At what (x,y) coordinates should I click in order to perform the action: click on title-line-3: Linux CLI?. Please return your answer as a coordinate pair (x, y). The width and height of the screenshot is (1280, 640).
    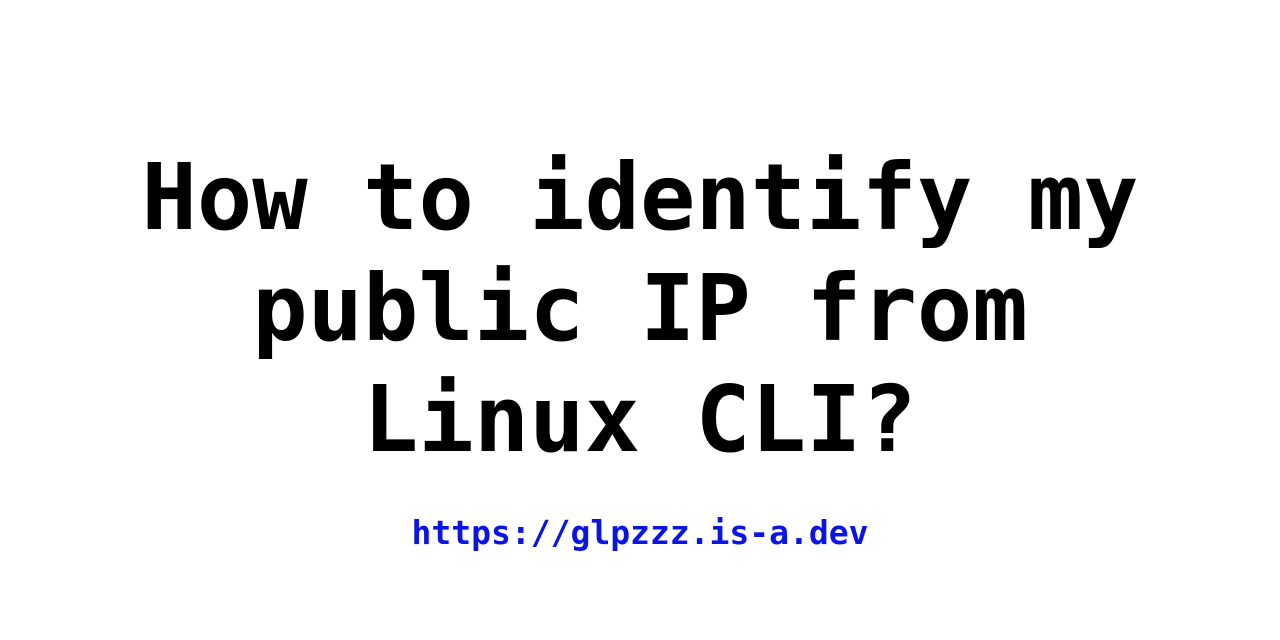
    Looking at the image, I should click on (640, 419).